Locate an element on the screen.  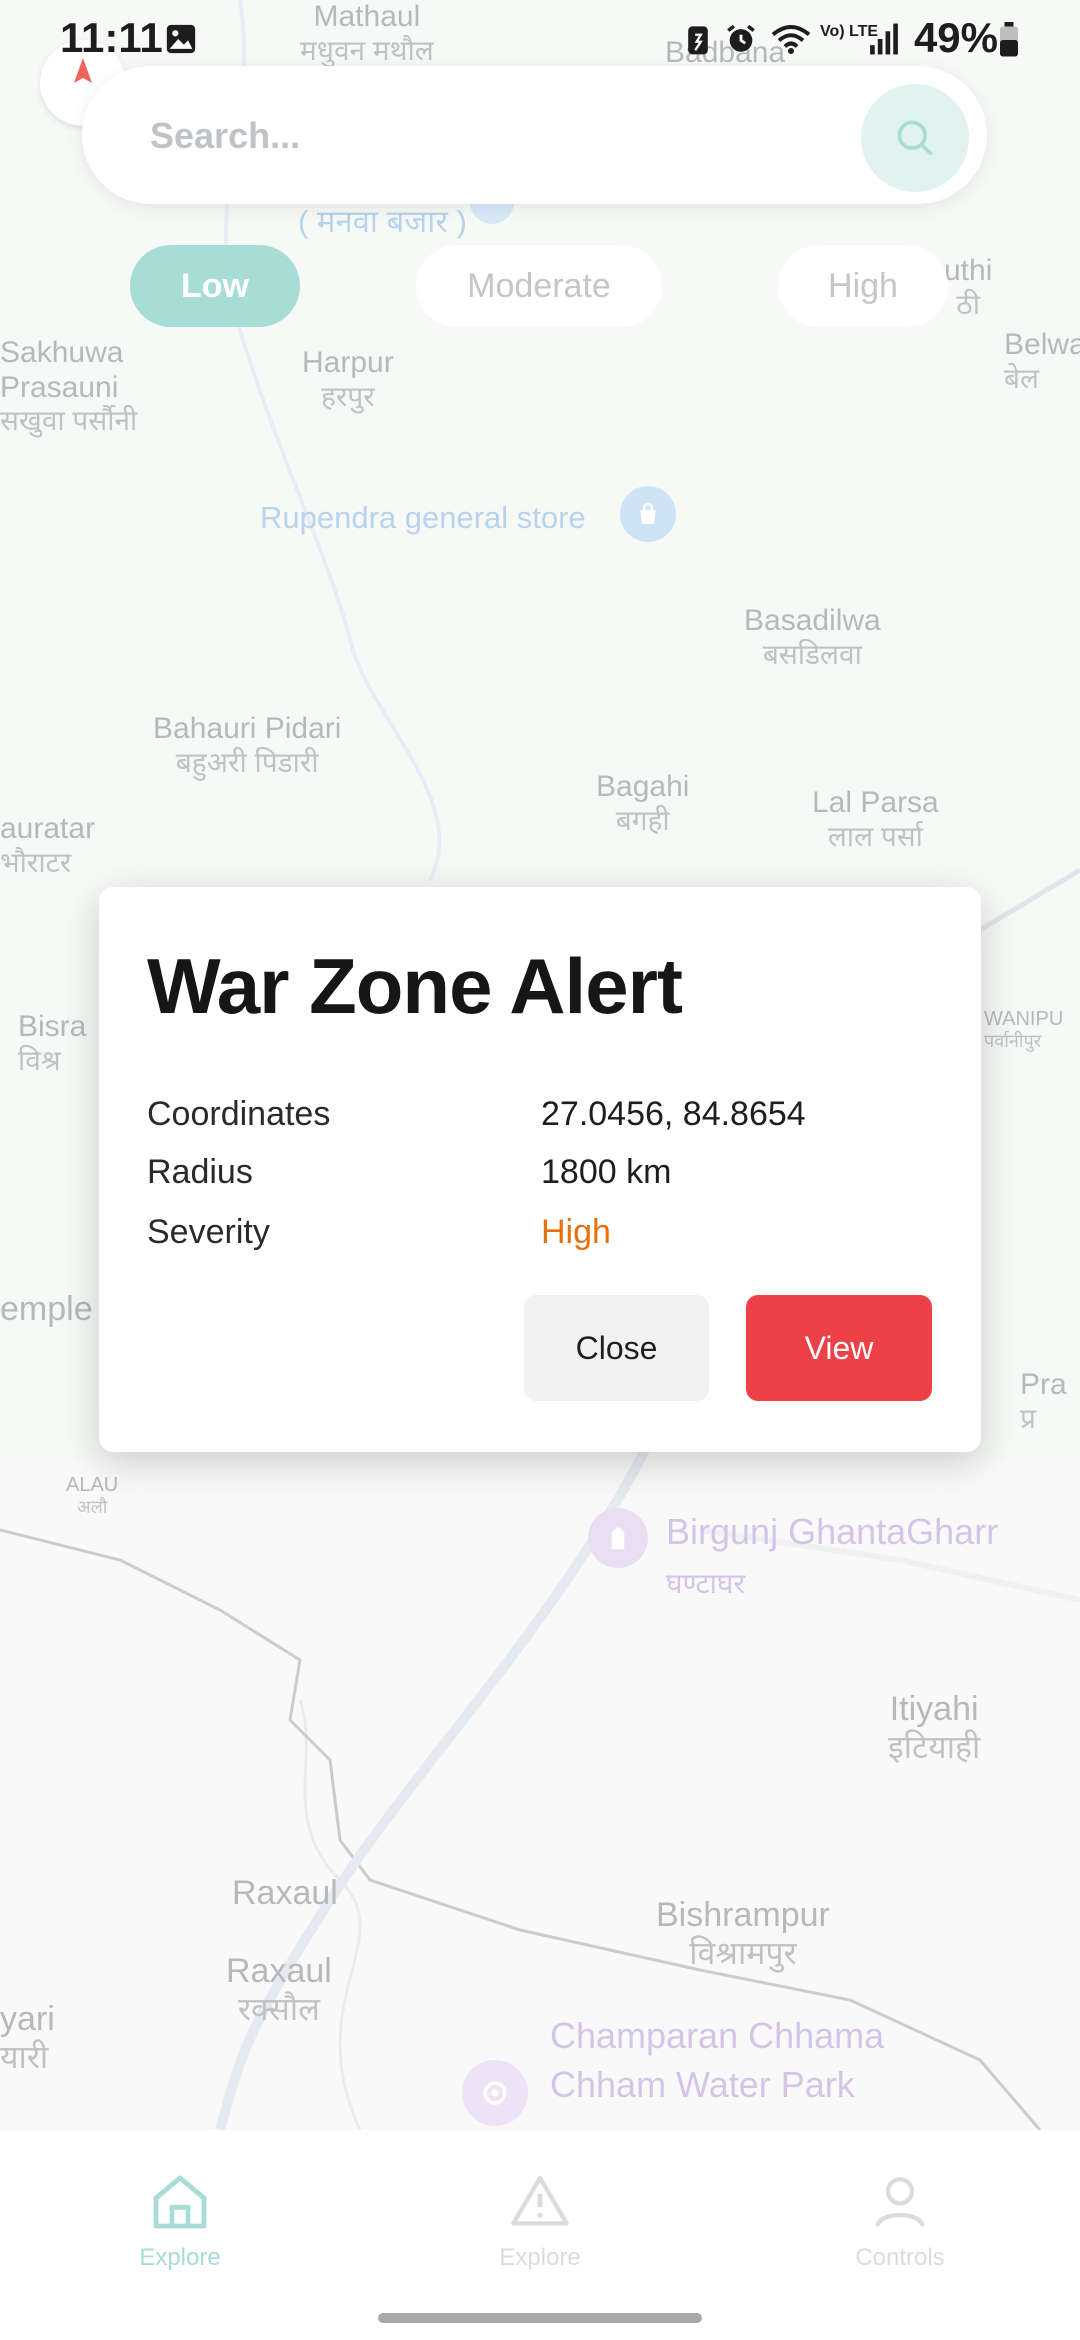
radius-value: 1800 km is located at coordinates (606, 1172).